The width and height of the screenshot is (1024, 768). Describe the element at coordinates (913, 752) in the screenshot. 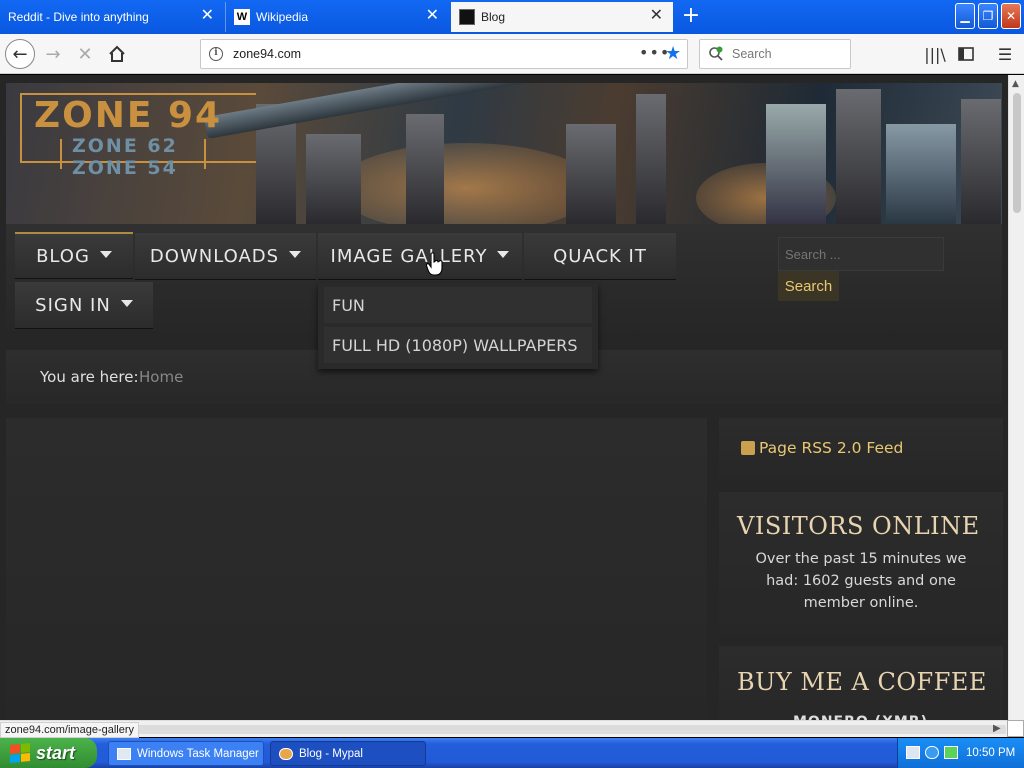

I see `keyboard-icon` at that location.